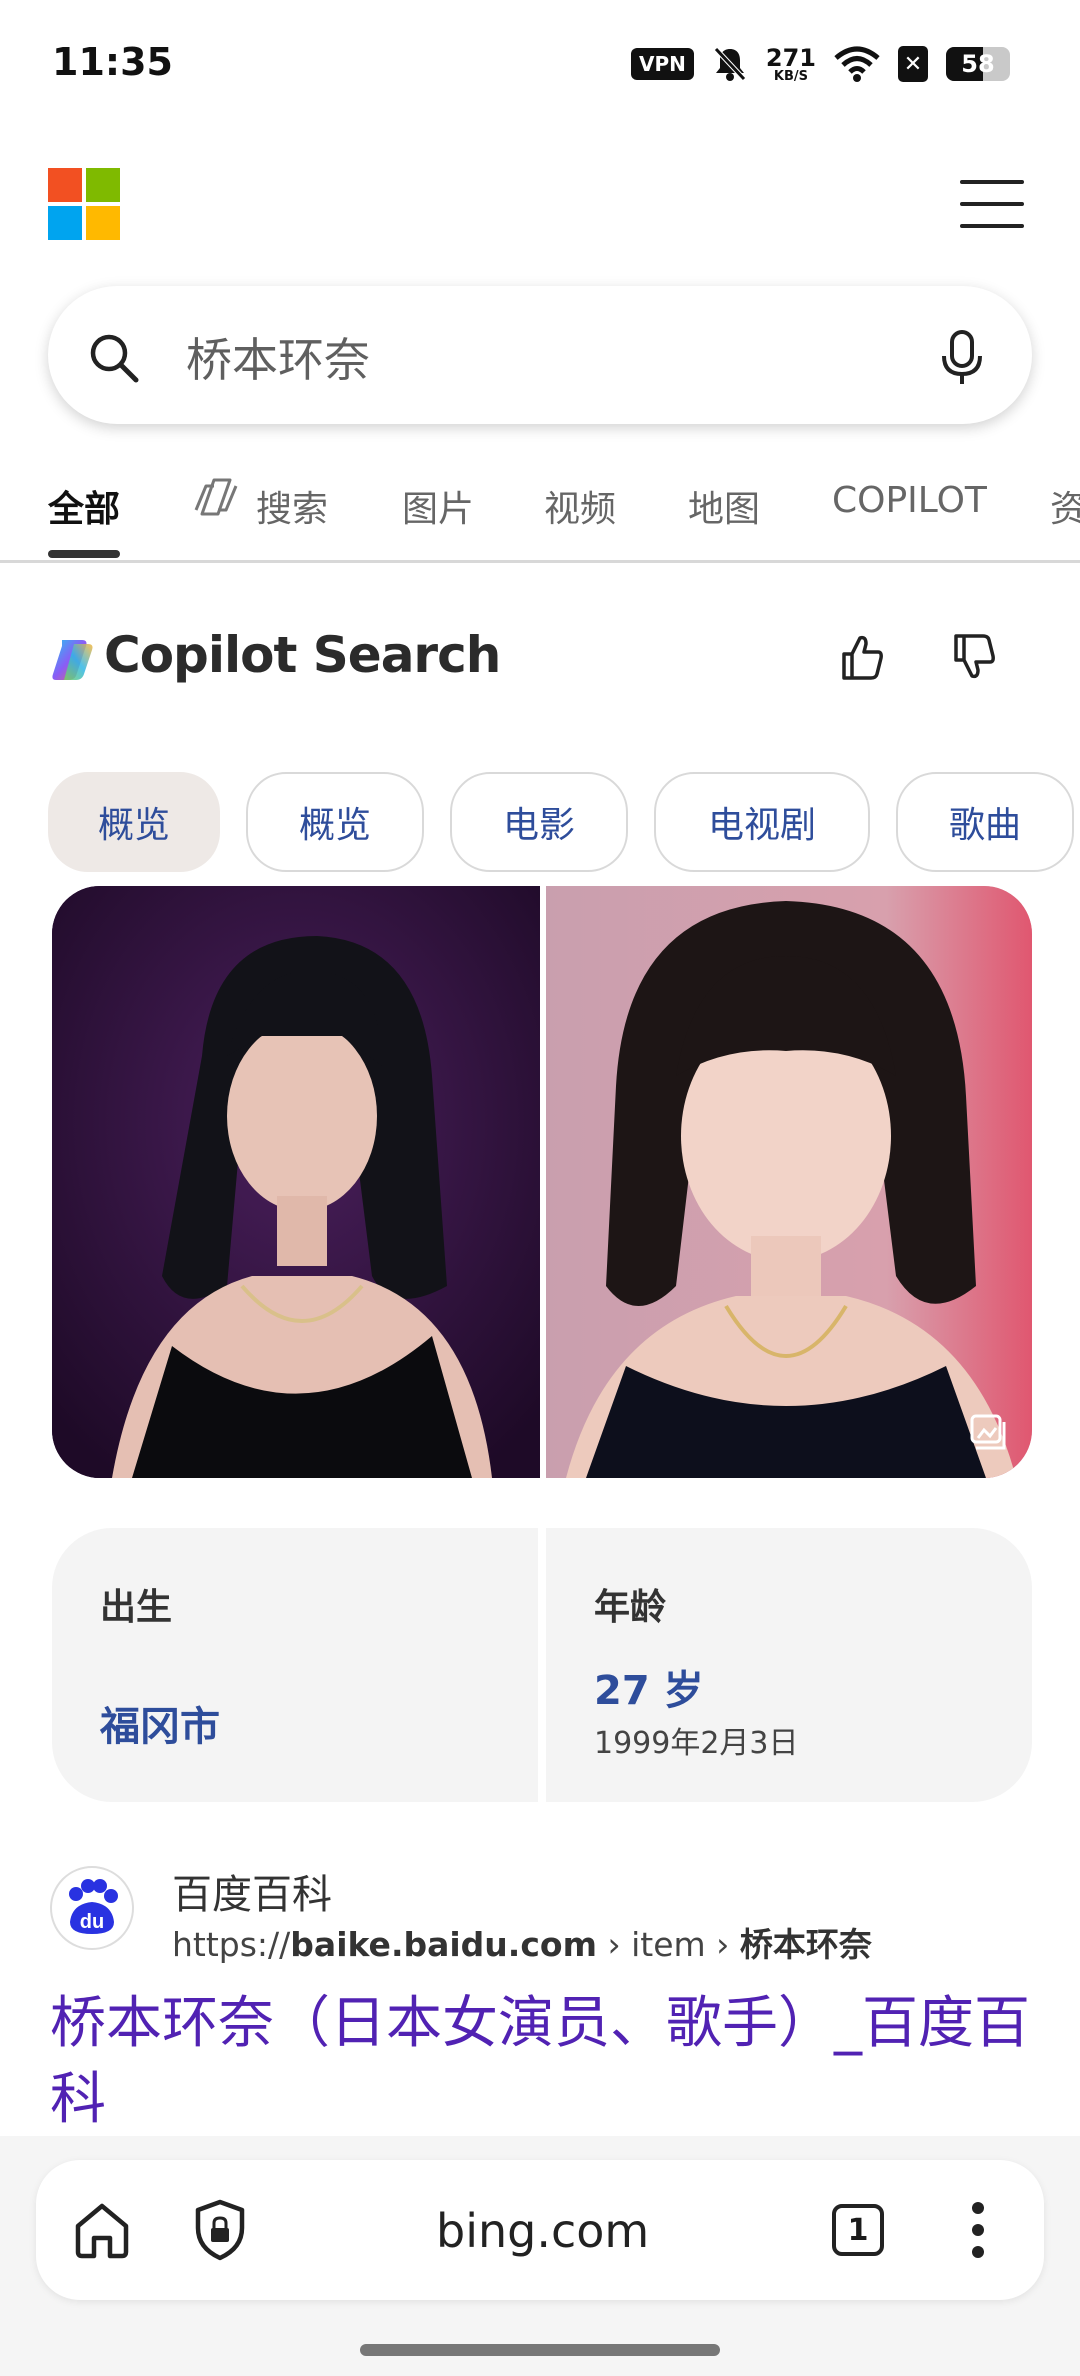 Image resolution: width=1080 pixels, height=2376 pixels. I want to click on person-photo-right, so click(789, 1182).